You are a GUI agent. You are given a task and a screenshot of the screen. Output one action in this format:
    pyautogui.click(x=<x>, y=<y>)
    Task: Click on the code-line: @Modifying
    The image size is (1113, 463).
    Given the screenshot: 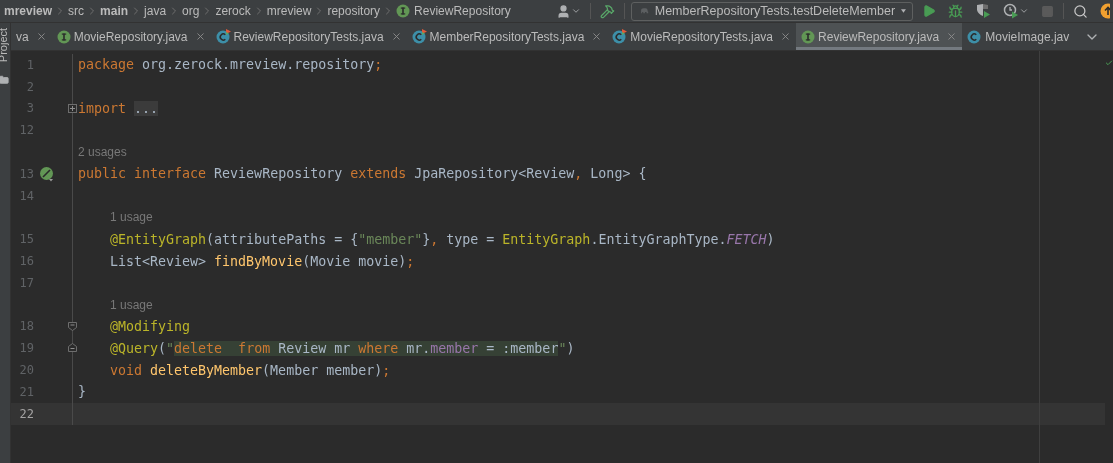 What is the action you would take?
    pyautogui.click(x=150, y=326)
    